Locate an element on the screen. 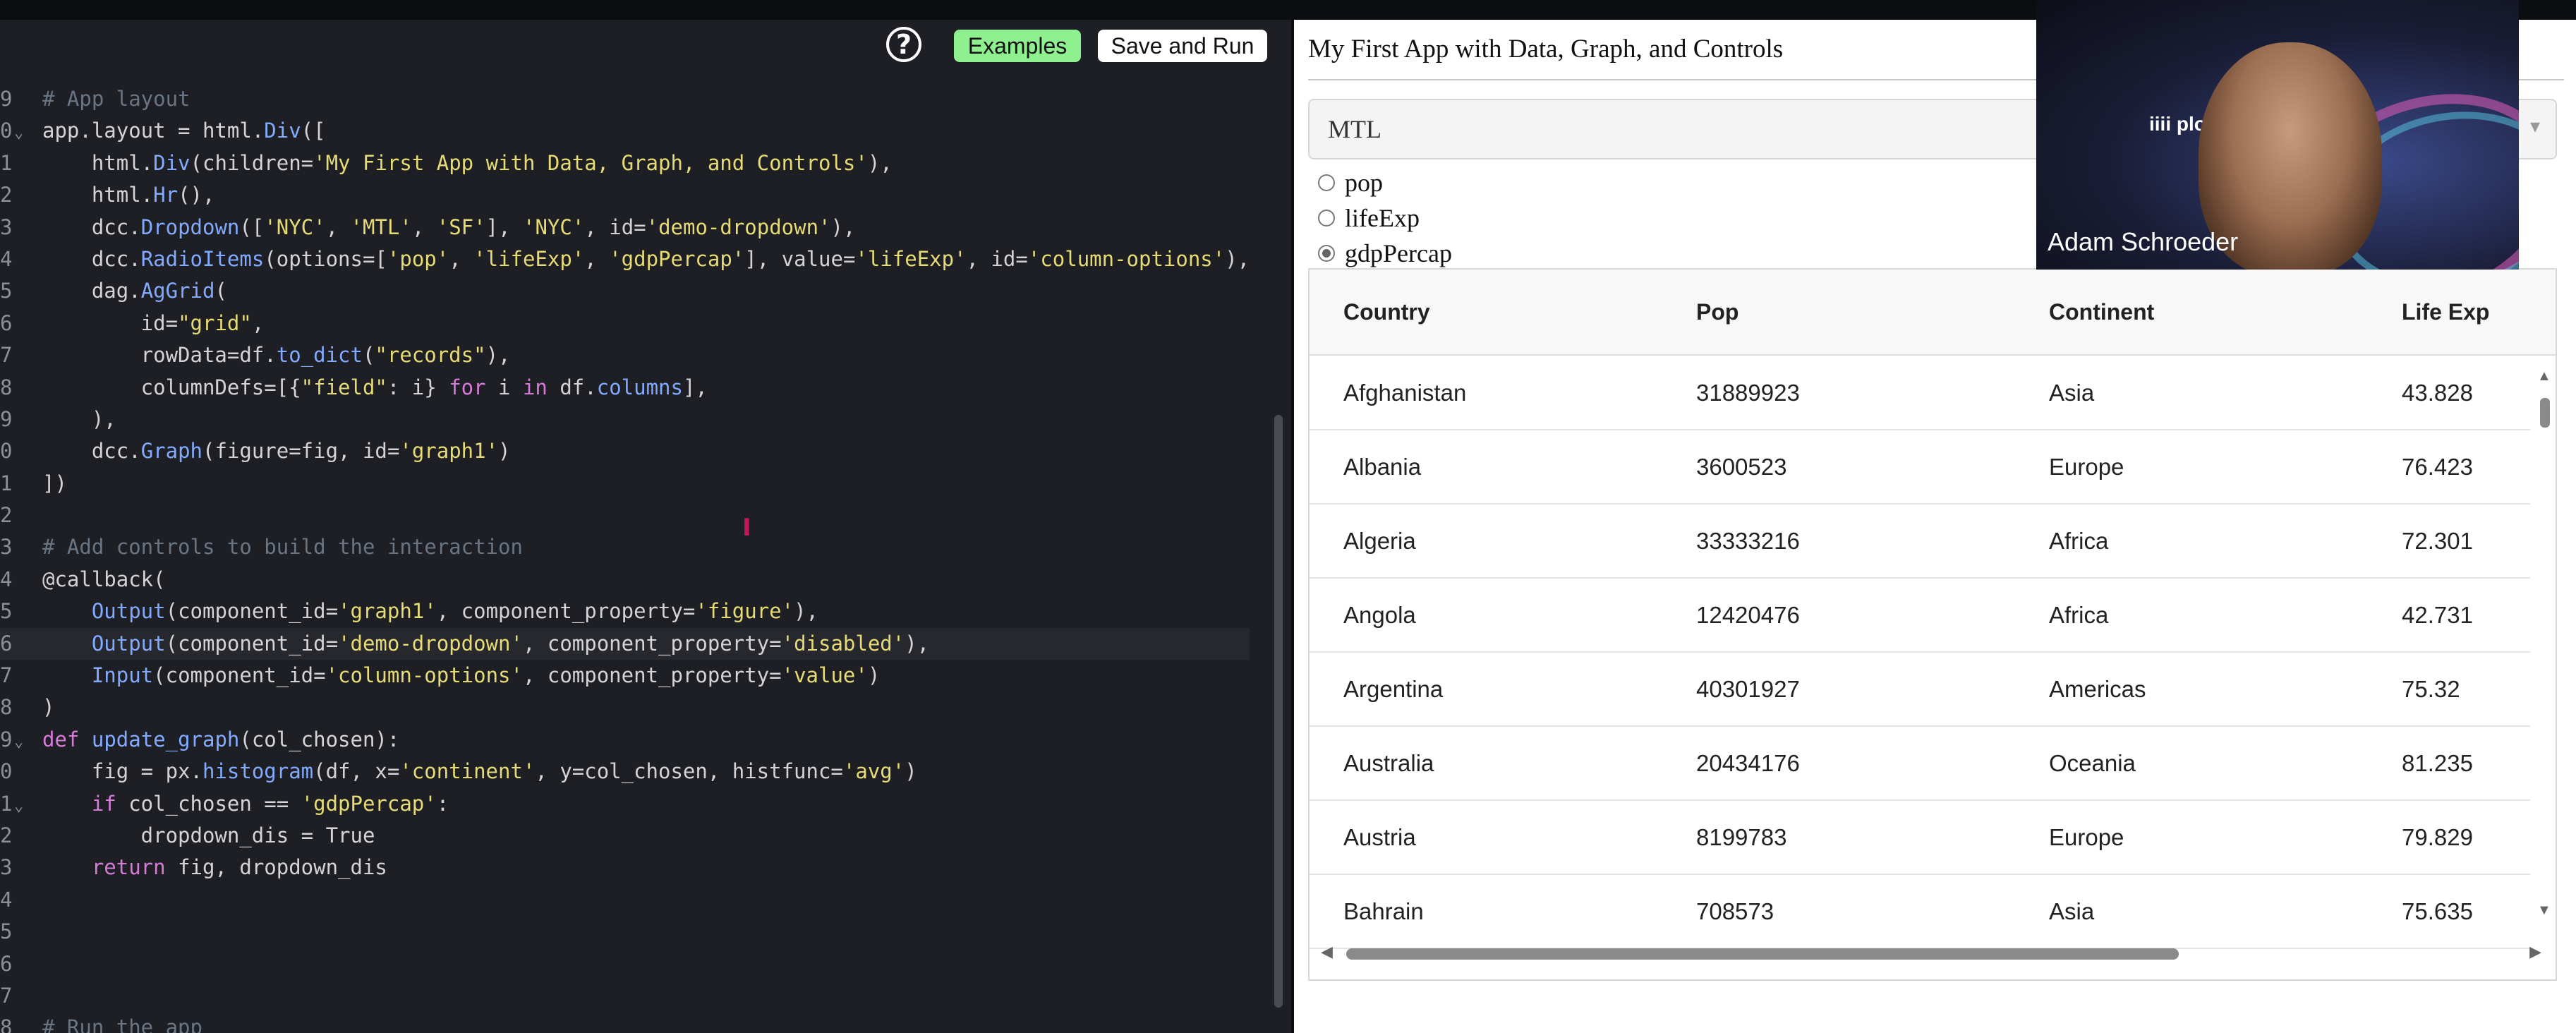 The image size is (2576, 1033). save-and-run-button: Save and Run is located at coordinates (1183, 46).